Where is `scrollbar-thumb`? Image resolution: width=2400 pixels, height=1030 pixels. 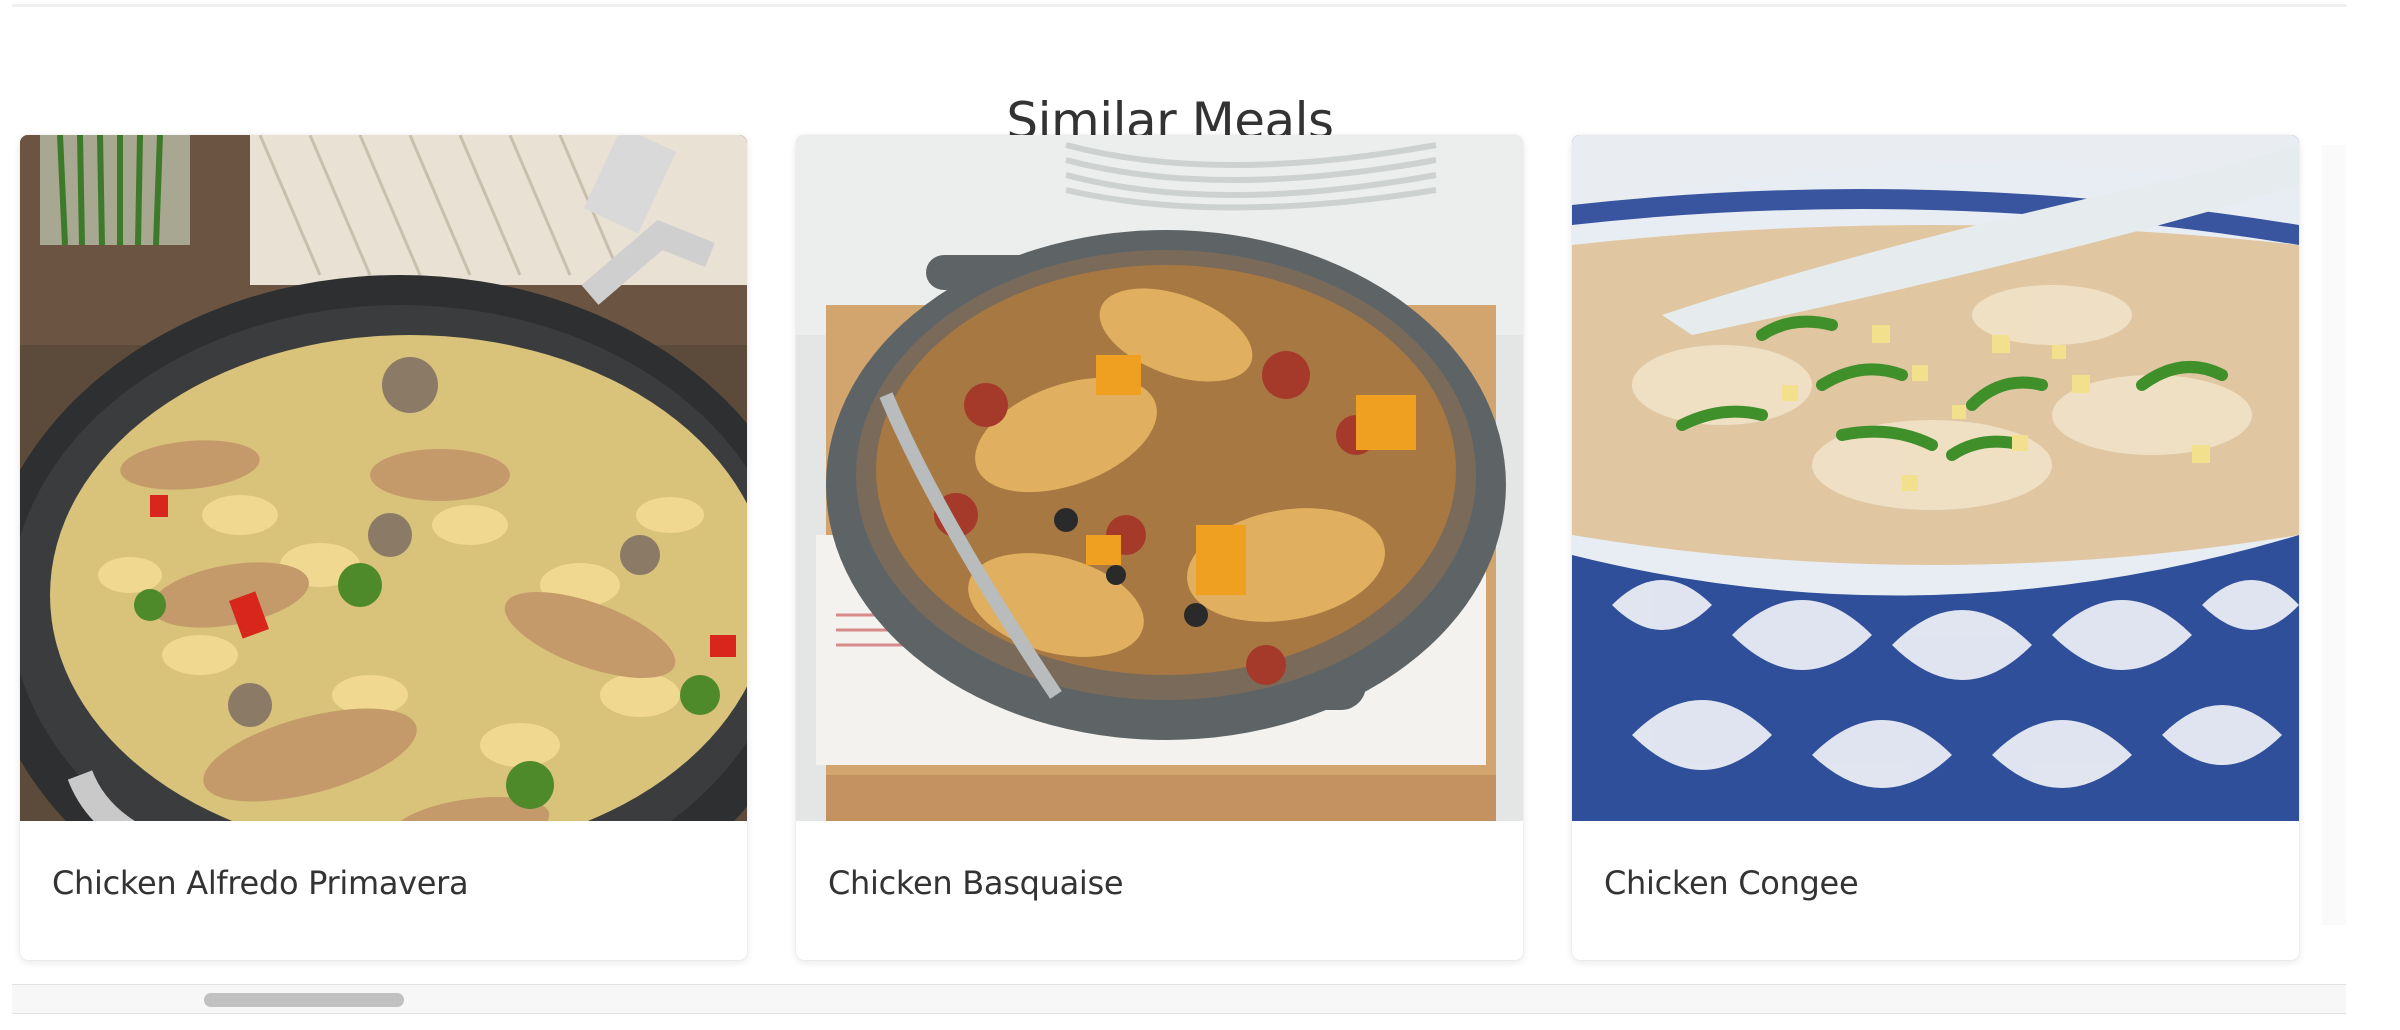
scrollbar-thumb is located at coordinates (304, 1000).